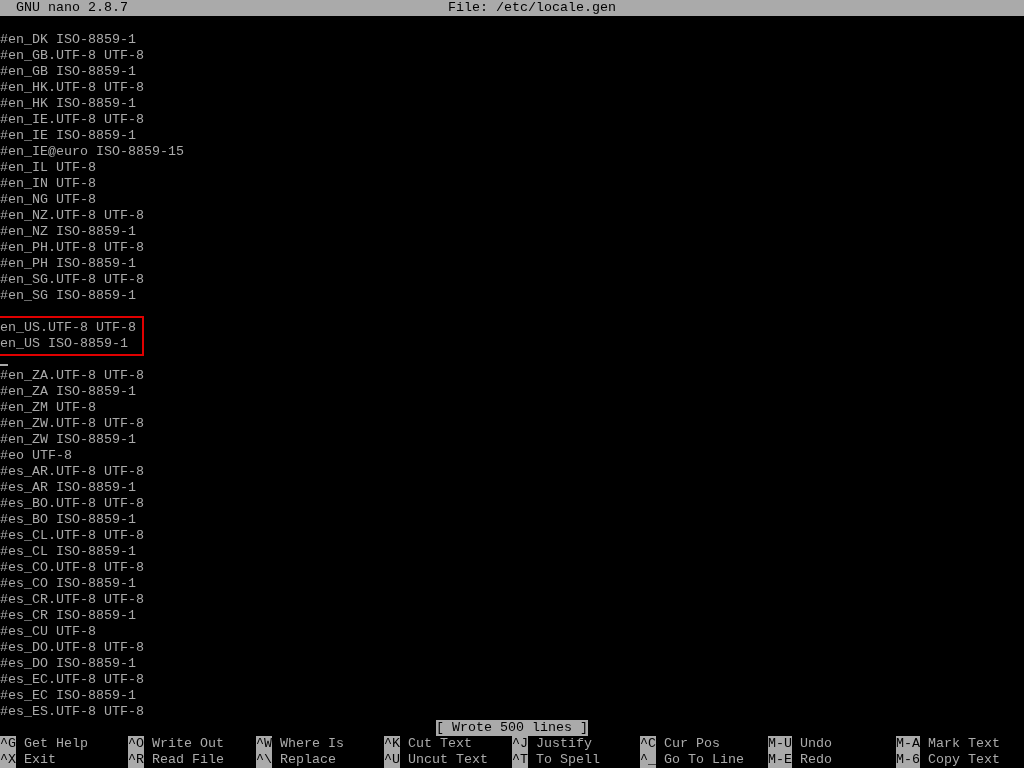  What do you see at coordinates (92, 152) in the screenshot?
I see `file-line: #en_IE@euro ISO-8859-15` at bounding box center [92, 152].